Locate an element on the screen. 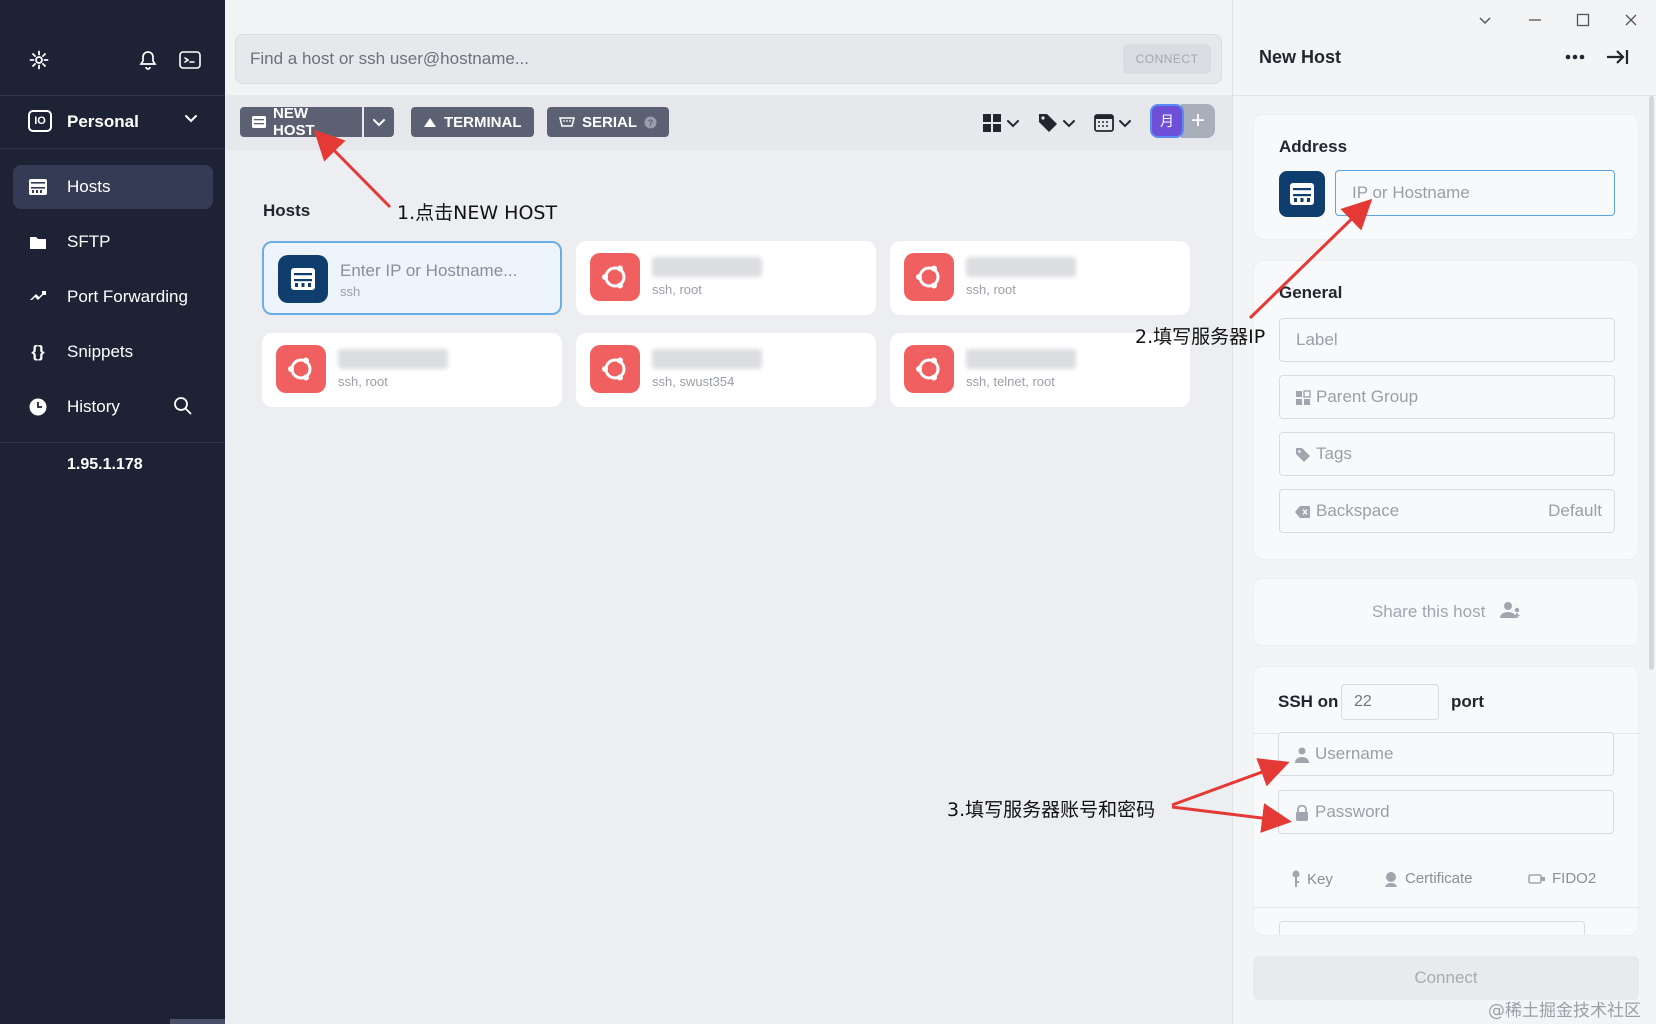 This screenshot has width=1656, height=1024. sidebar-top is located at coordinates (112, 47).